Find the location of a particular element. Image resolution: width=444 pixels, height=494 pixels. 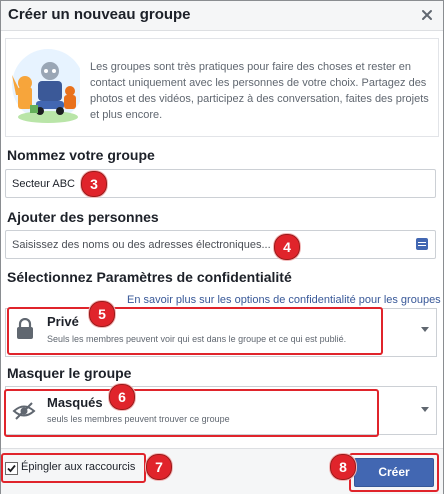

annotation-badge-7: 7 is located at coordinates (159, 467).